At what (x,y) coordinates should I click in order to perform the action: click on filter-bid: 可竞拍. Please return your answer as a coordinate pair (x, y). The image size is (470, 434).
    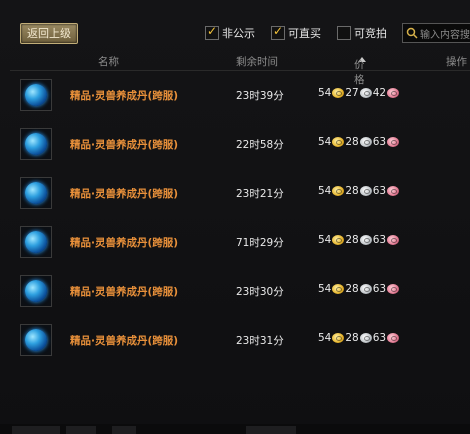
    Looking at the image, I should click on (362, 33).